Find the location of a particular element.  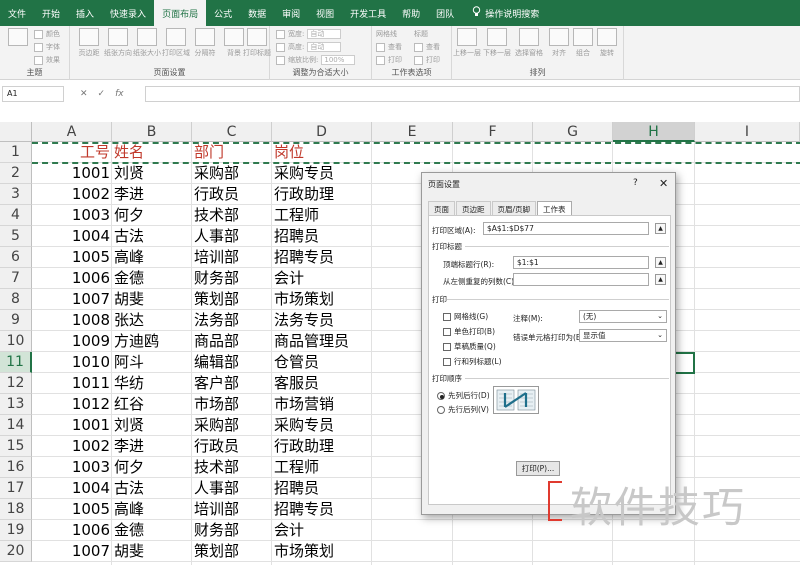

cell-c5: 人事部 is located at coordinates (232, 236).